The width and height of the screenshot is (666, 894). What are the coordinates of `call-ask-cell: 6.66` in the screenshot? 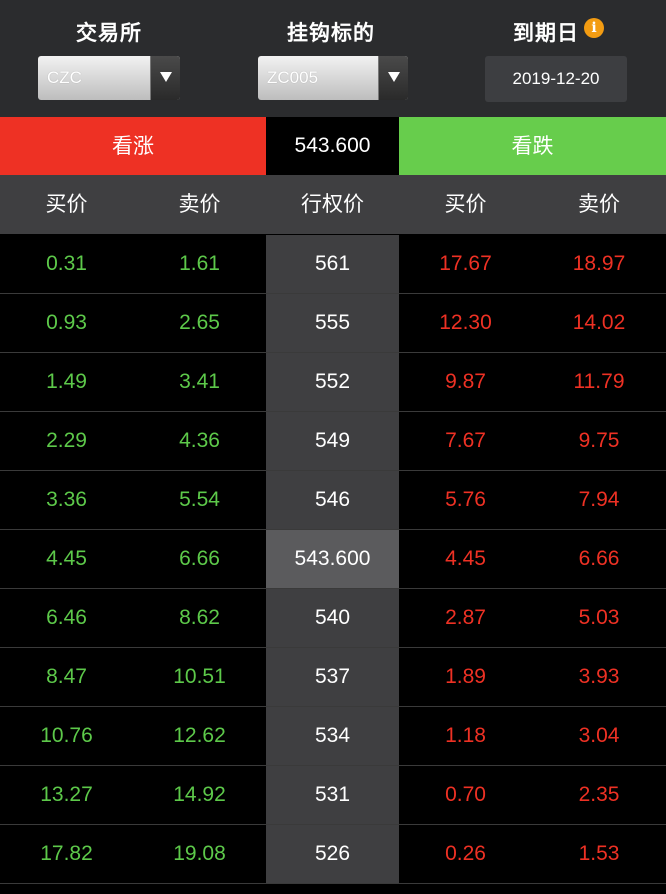 It's located at (199, 559).